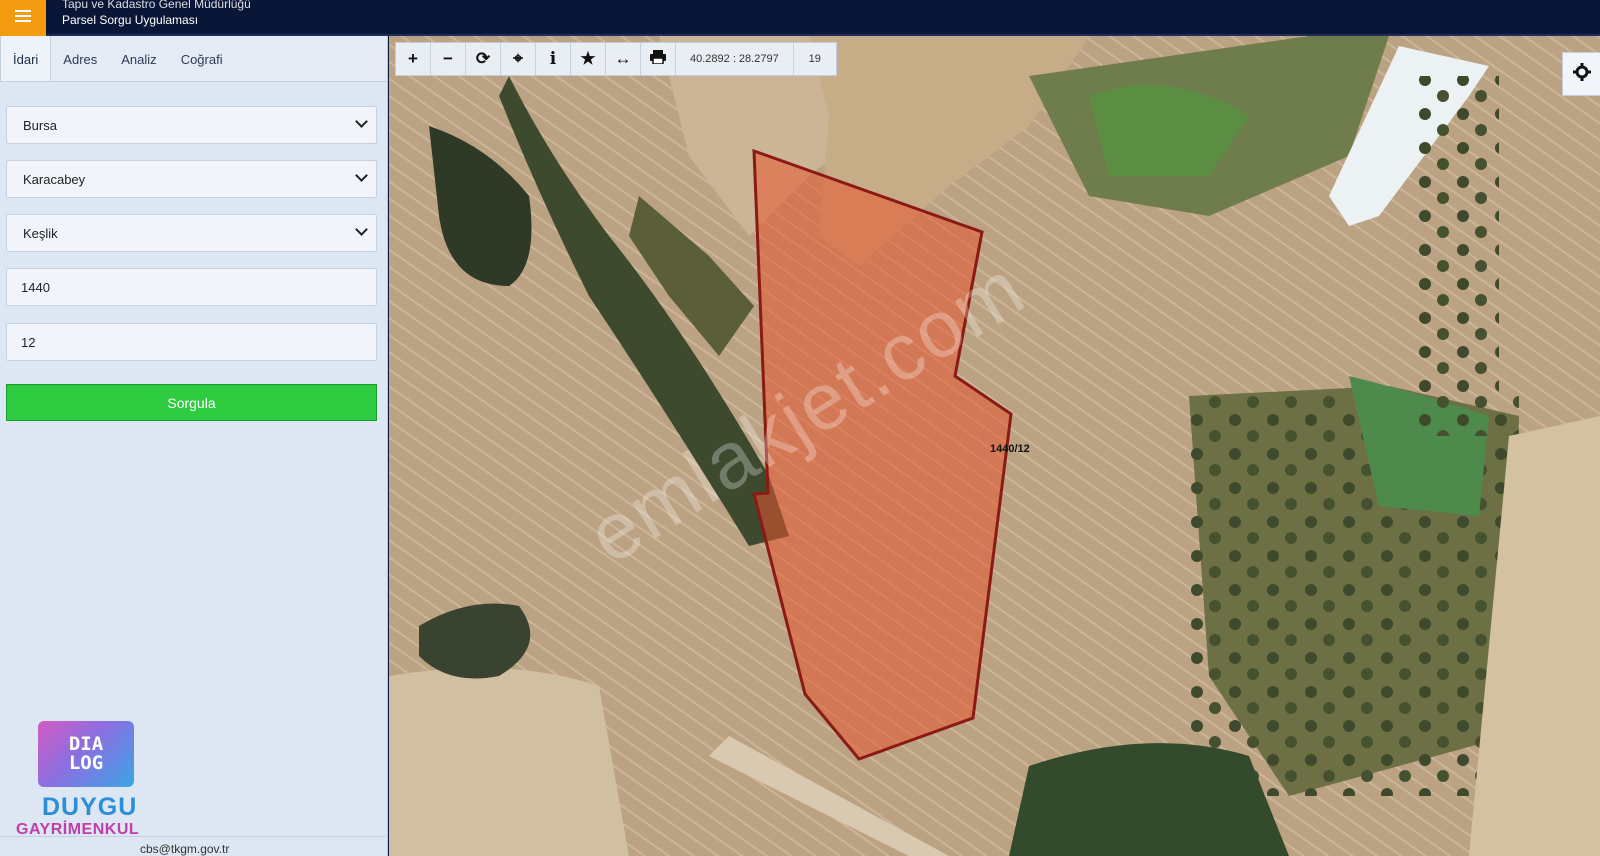 The image size is (1600, 856). I want to click on info-icon: i, so click(553, 59).